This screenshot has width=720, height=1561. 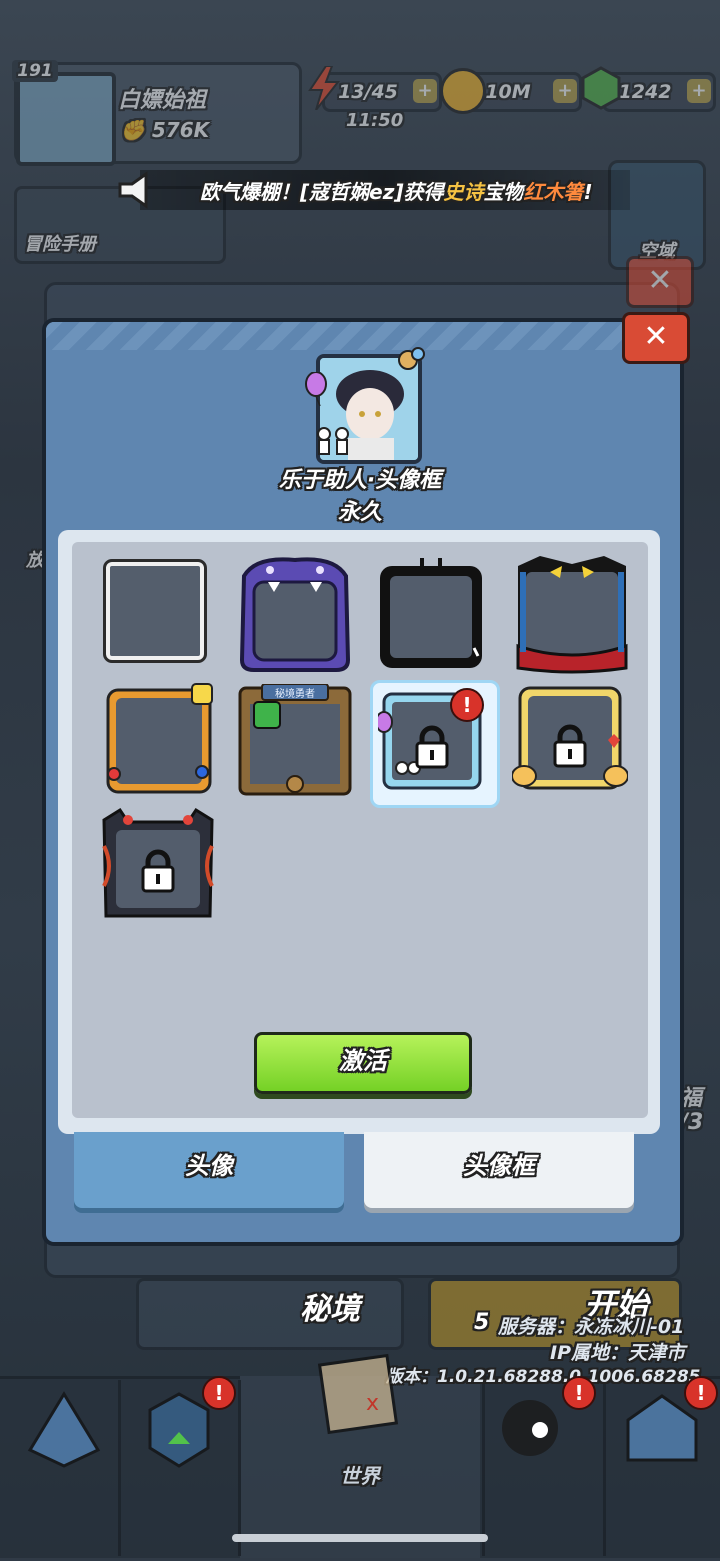 I want to click on announcement-suffix: !, so click(x=588, y=192).